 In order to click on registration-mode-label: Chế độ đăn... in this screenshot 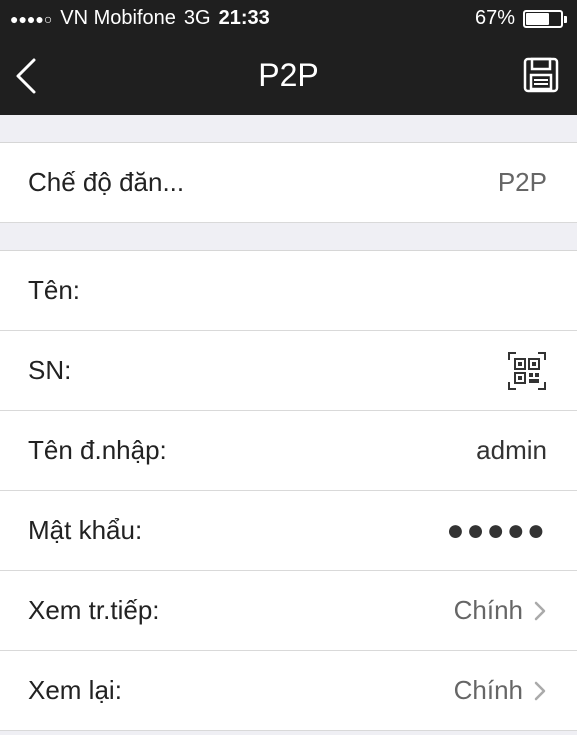, I will do `click(106, 182)`.